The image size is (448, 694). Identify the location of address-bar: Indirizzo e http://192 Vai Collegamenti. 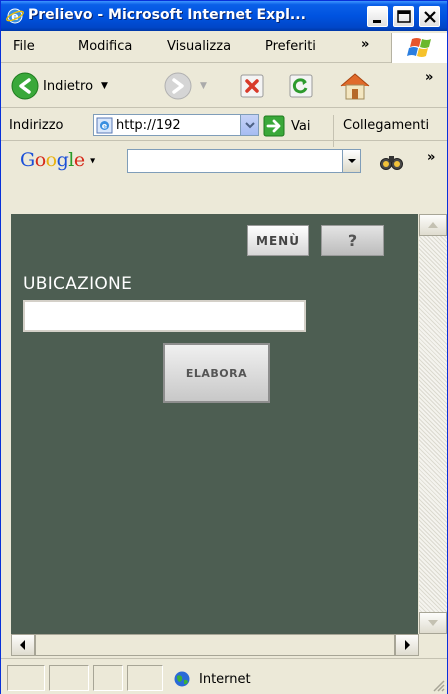
(224, 128).